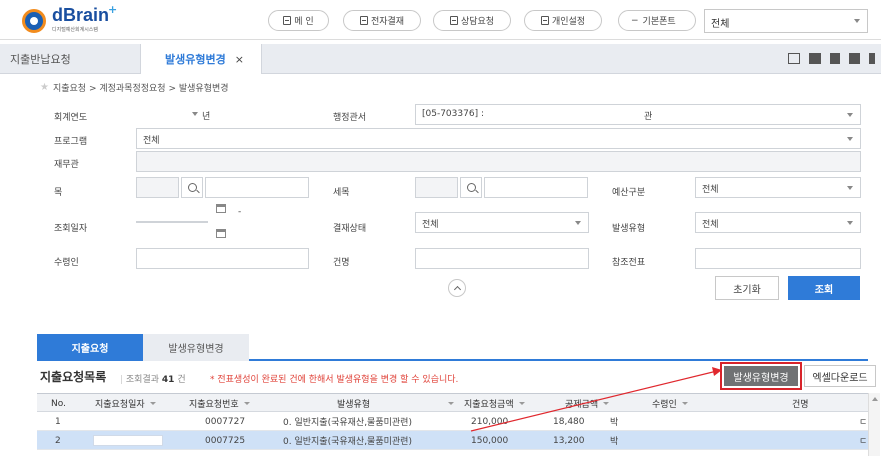 This screenshot has height=456, width=881. Describe the element at coordinates (257, 187) in the screenshot. I see `item-name-field` at that location.